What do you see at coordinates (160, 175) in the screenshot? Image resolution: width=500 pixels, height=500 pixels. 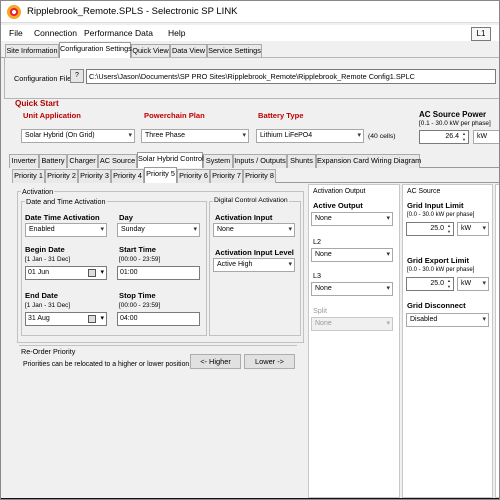 I see `tab-priority-5: Priority 5` at bounding box center [160, 175].